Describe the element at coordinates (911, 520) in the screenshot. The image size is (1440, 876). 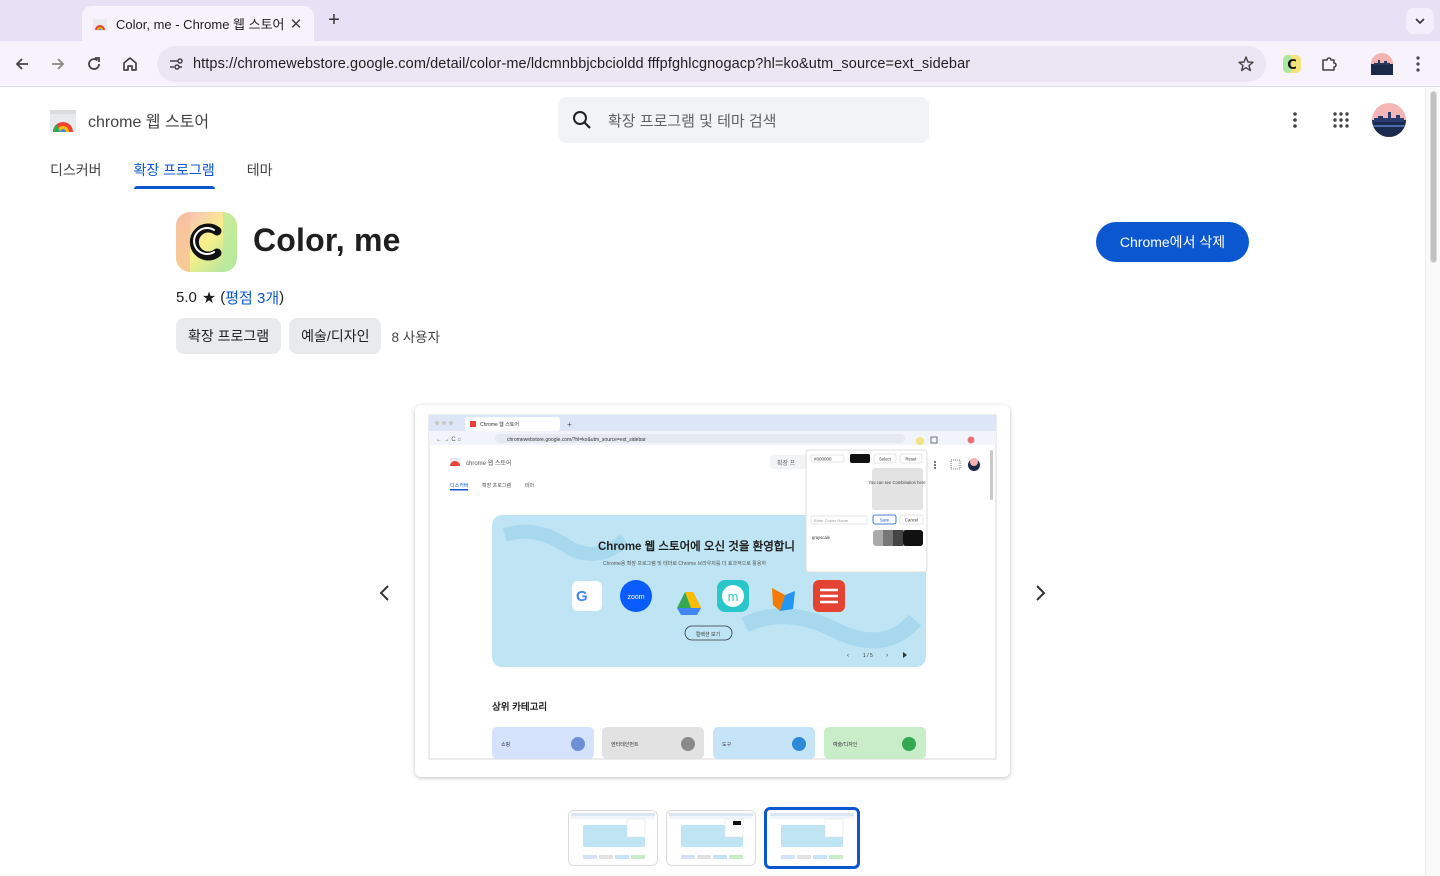
I see `shot-popup-cancel: Cancel` at that location.